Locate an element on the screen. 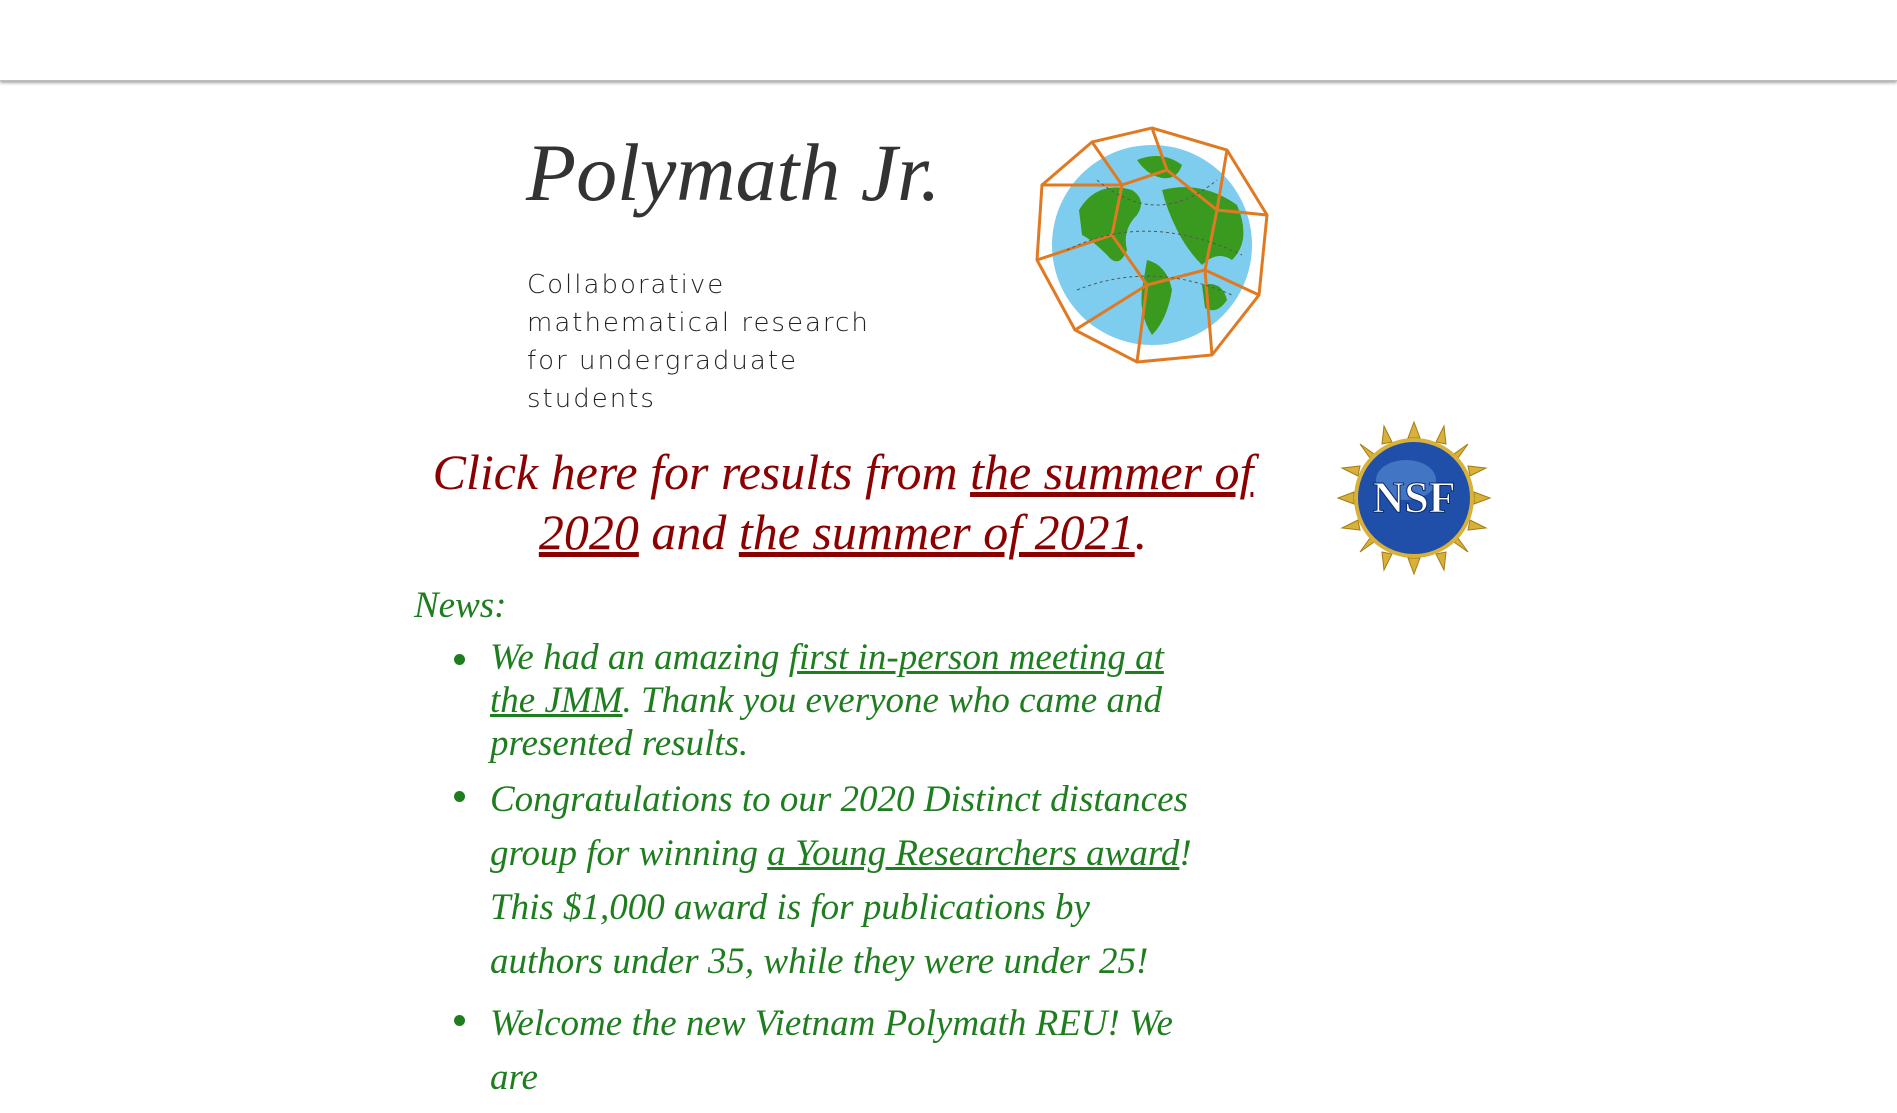 The width and height of the screenshot is (1897, 1113). nsf-logo-icon: NSF is located at coordinates (1414, 498).